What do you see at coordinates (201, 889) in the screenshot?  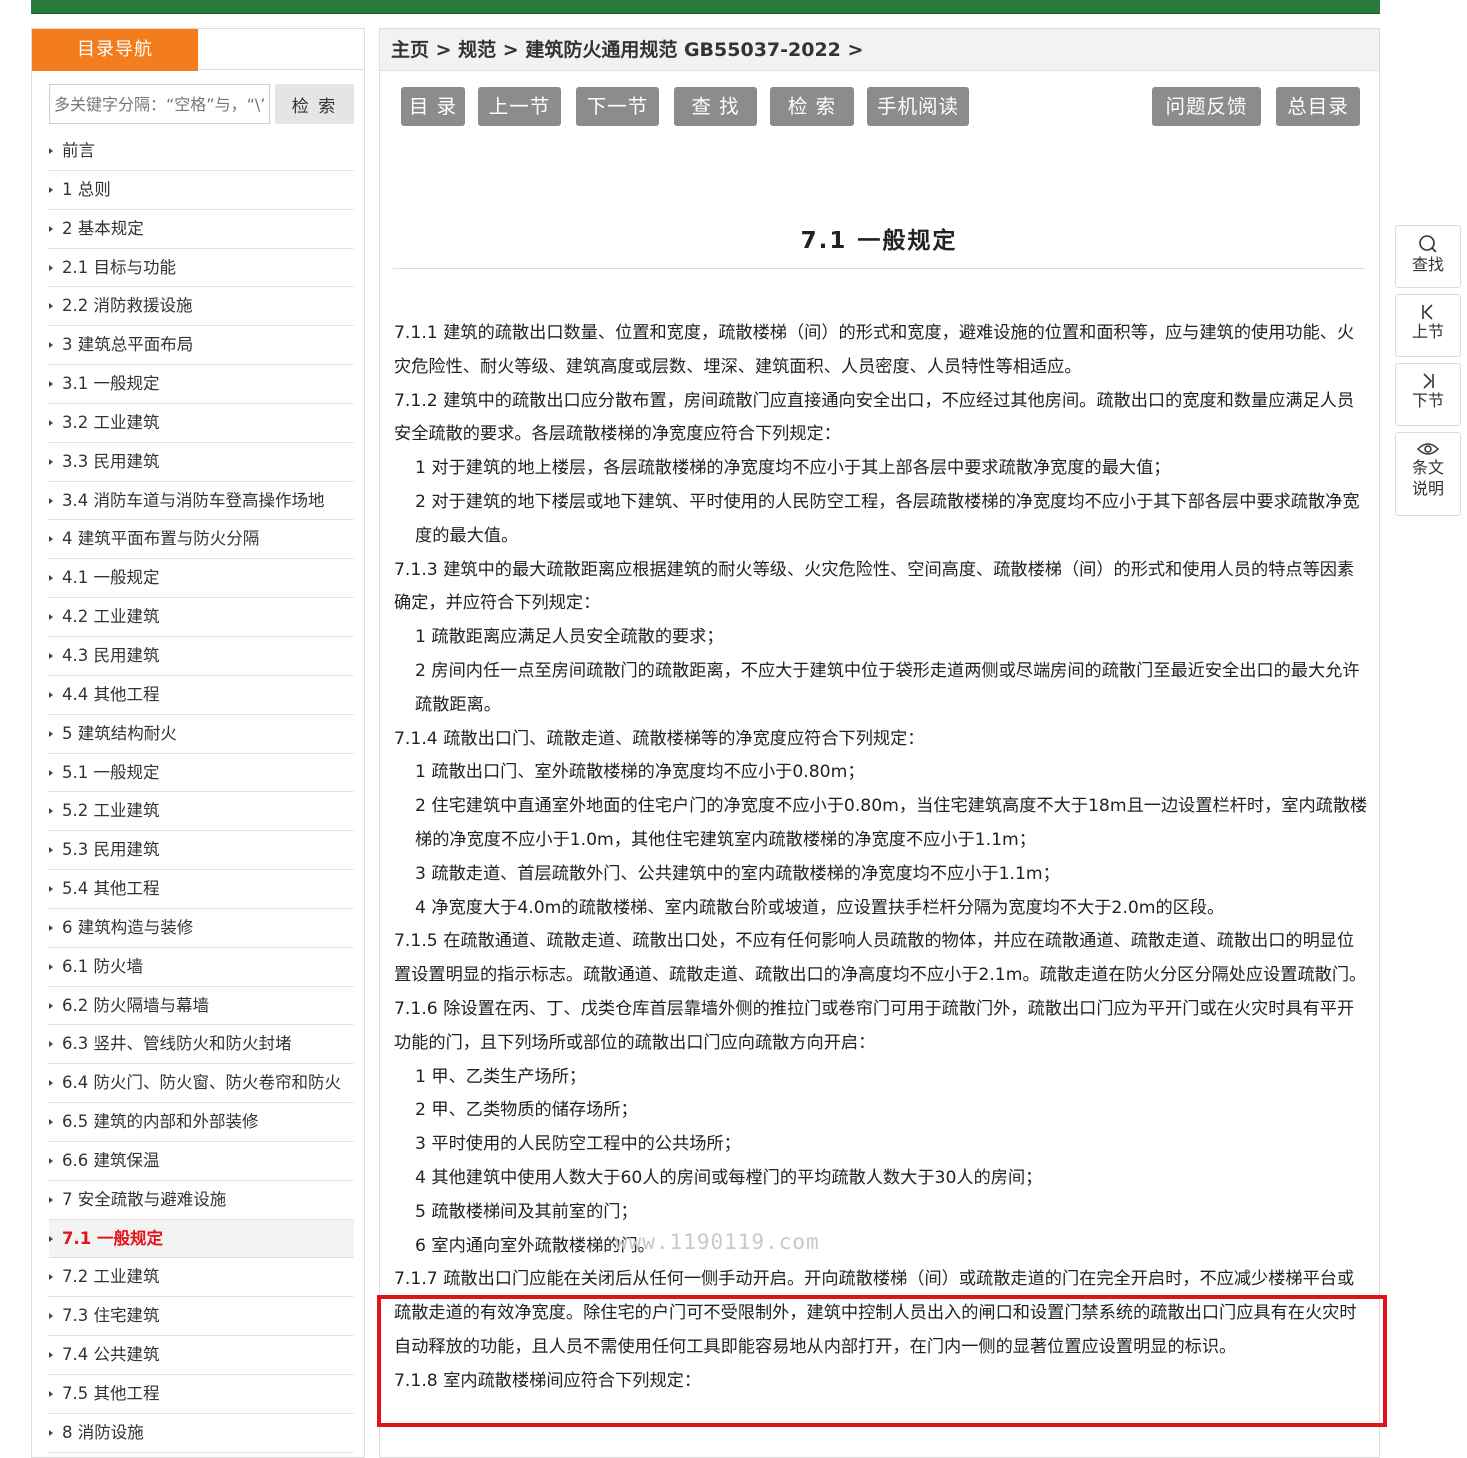 I see `sidebar-item: 5.4 其他工程` at bounding box center [201, 889].